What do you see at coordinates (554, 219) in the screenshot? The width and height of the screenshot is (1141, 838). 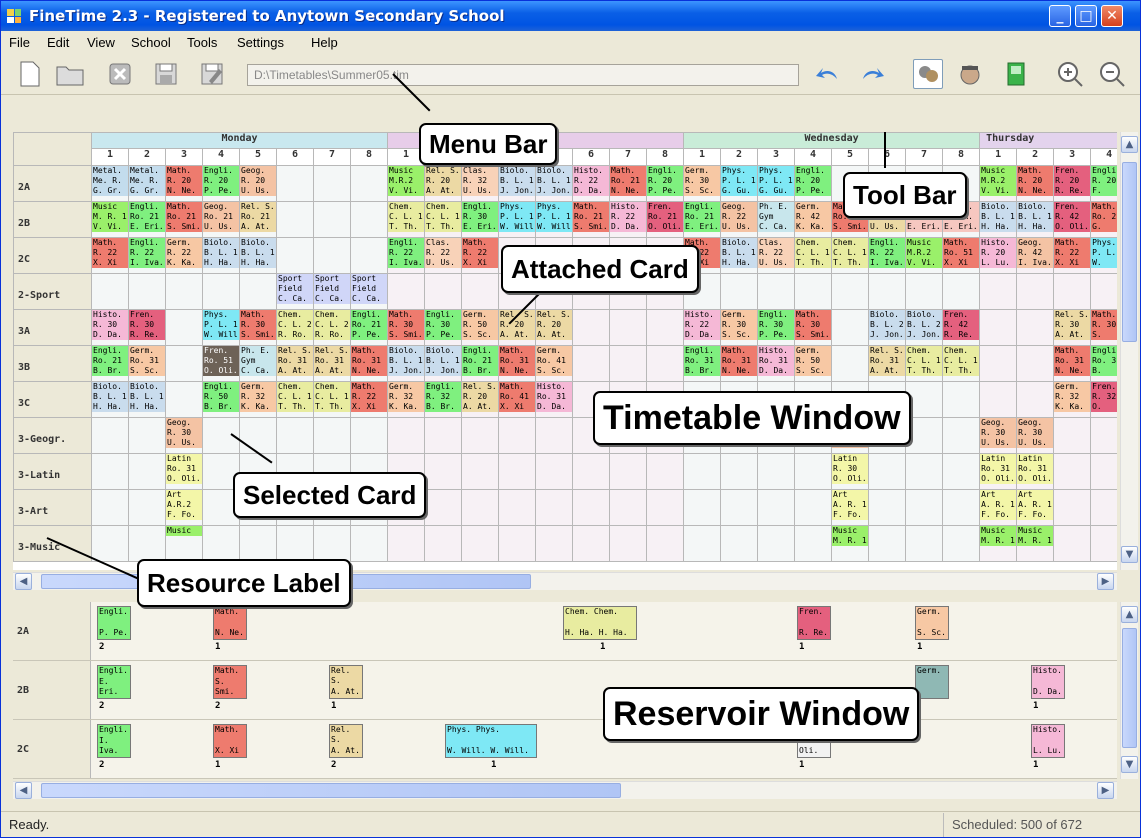 I see `timetable-slot: Phys. P. L. 1 W. Will.` at bounding box center [554, 219].